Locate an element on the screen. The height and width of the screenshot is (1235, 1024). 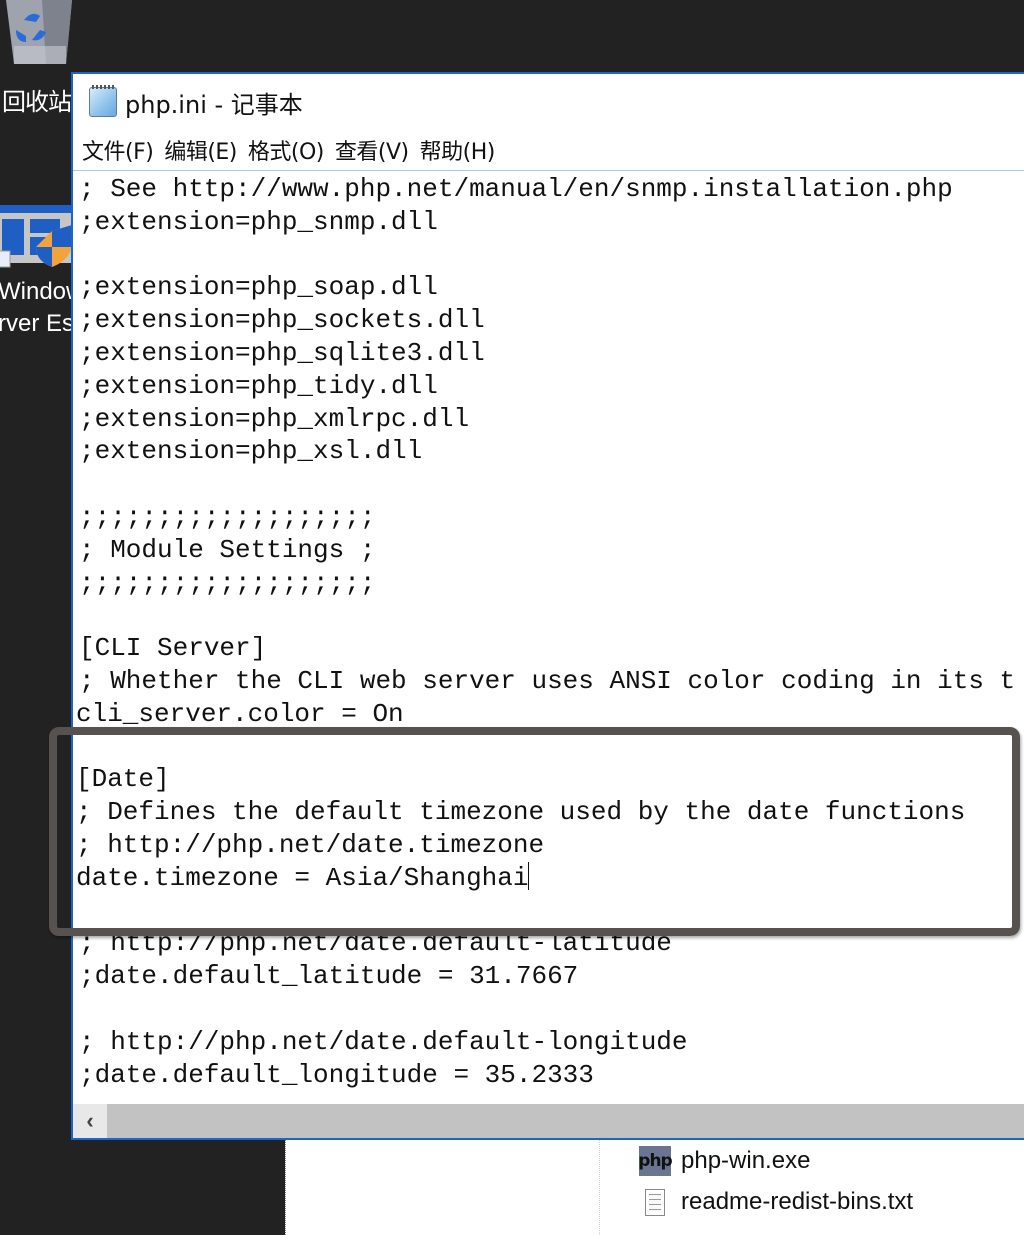
text-line: ; http://php.net/date.default-latitude is located at coordinates (375, 943).